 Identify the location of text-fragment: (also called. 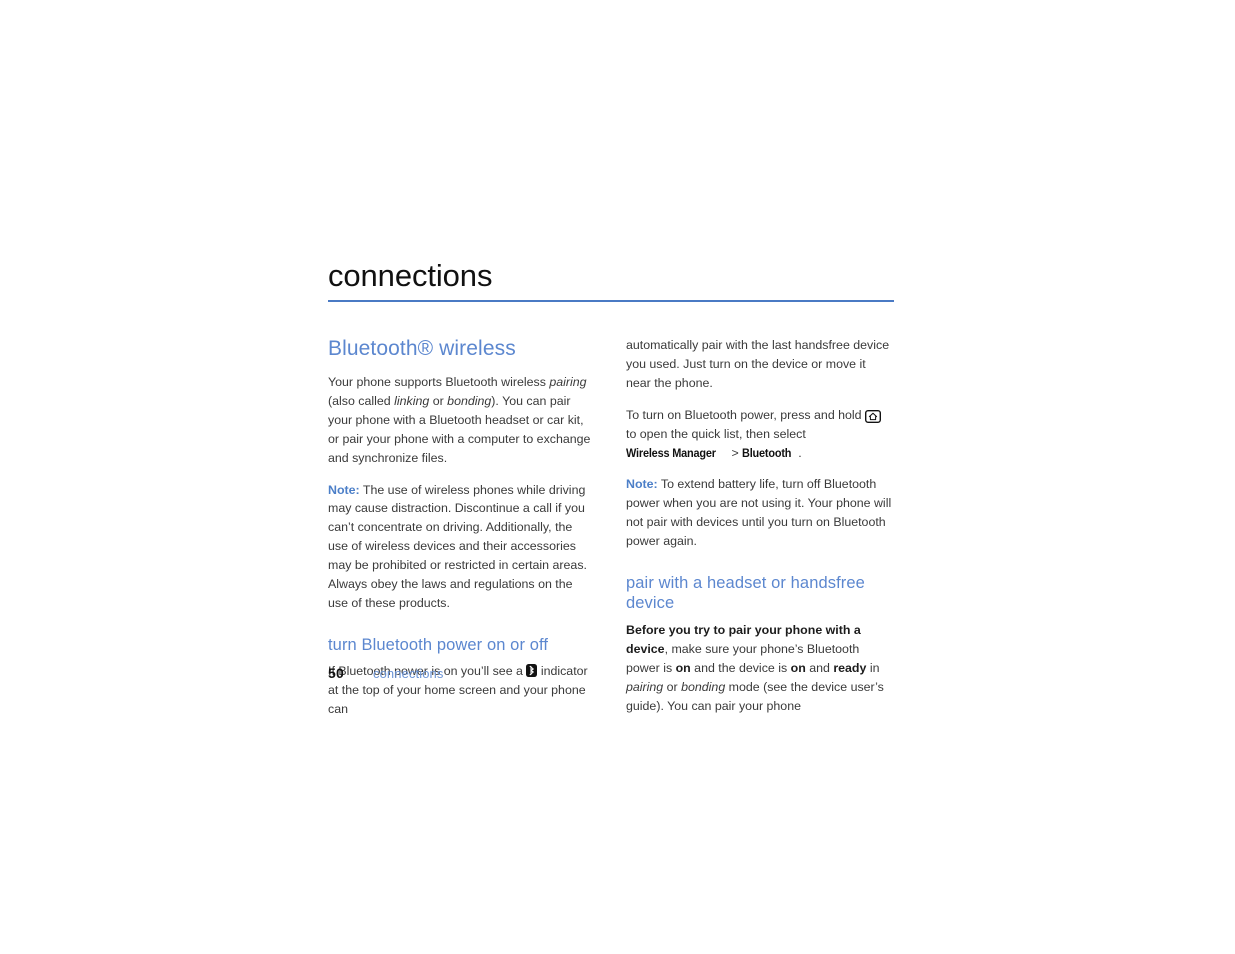
(361, 400).